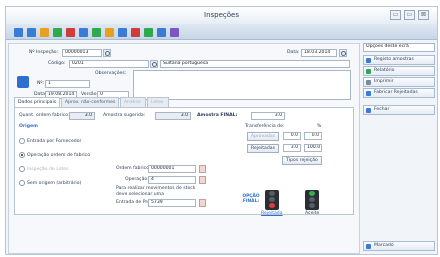 This screenshot has width=440, height=257. What do you see at coordinates (319, 53) in the screenshot?
I see `data-field: 18.03.2014` at bounding box center [319, 53].